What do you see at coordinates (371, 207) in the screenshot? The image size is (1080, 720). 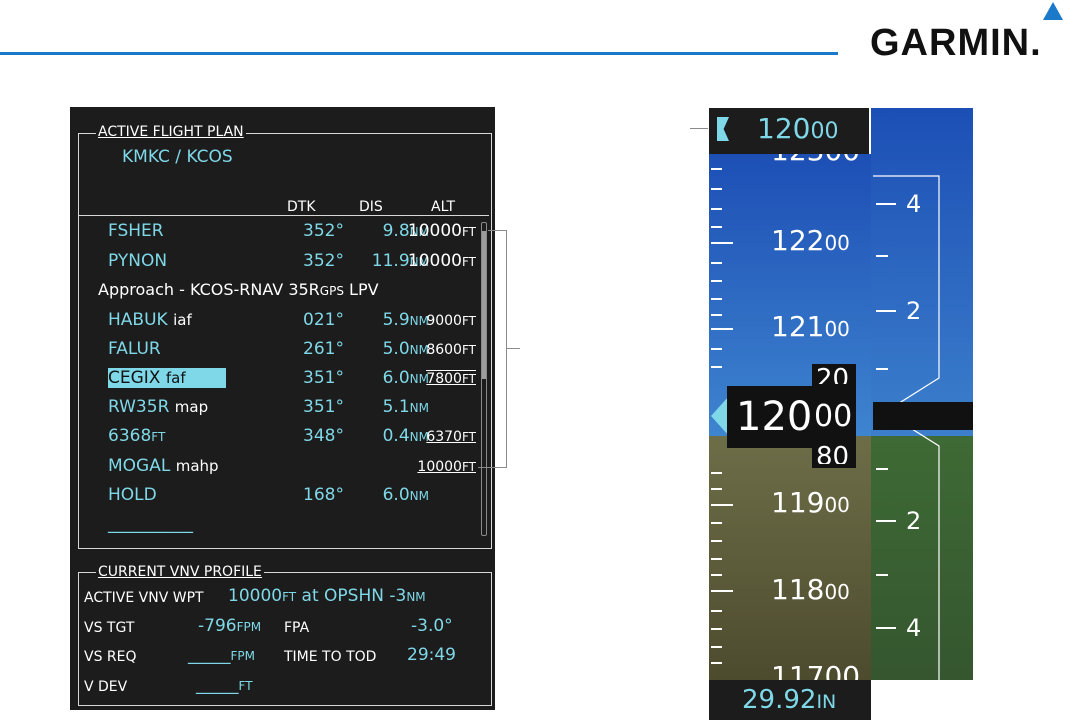 I see `col-header-dis: DIS` at bounding box center [371, 207].